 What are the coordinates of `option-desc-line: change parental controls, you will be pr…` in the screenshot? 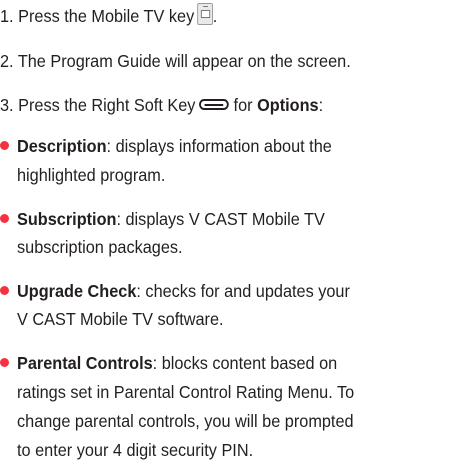 It's located at (185, 421).